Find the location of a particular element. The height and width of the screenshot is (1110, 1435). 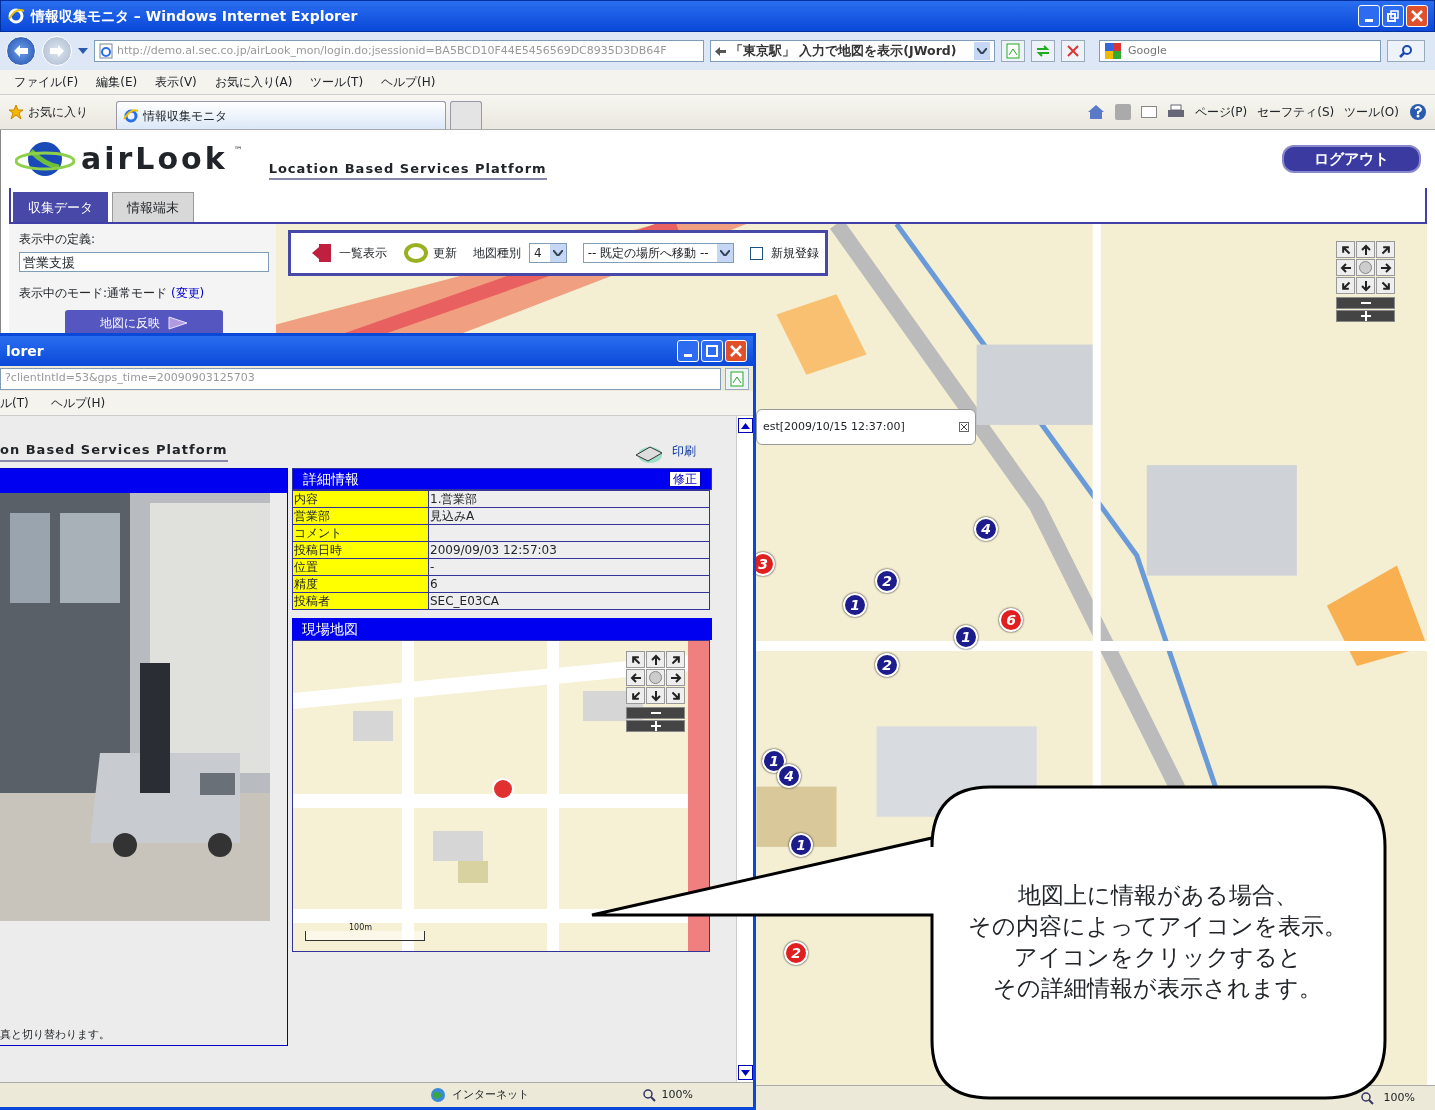

change-link: (変更) is located at coordinates (187, 293).